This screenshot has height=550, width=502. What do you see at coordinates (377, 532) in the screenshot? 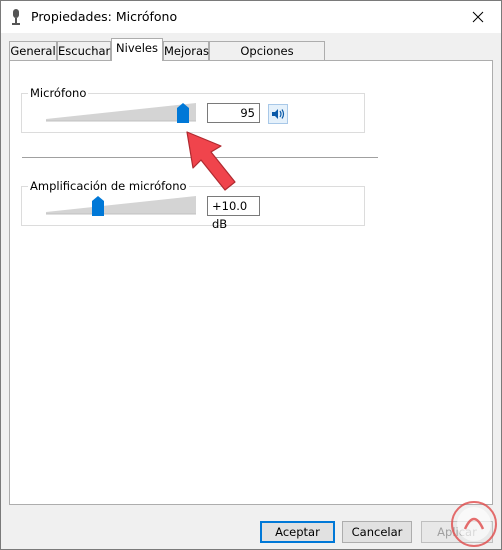
I see `cancel-button: Cancelar` at bounding box center [377, 532].